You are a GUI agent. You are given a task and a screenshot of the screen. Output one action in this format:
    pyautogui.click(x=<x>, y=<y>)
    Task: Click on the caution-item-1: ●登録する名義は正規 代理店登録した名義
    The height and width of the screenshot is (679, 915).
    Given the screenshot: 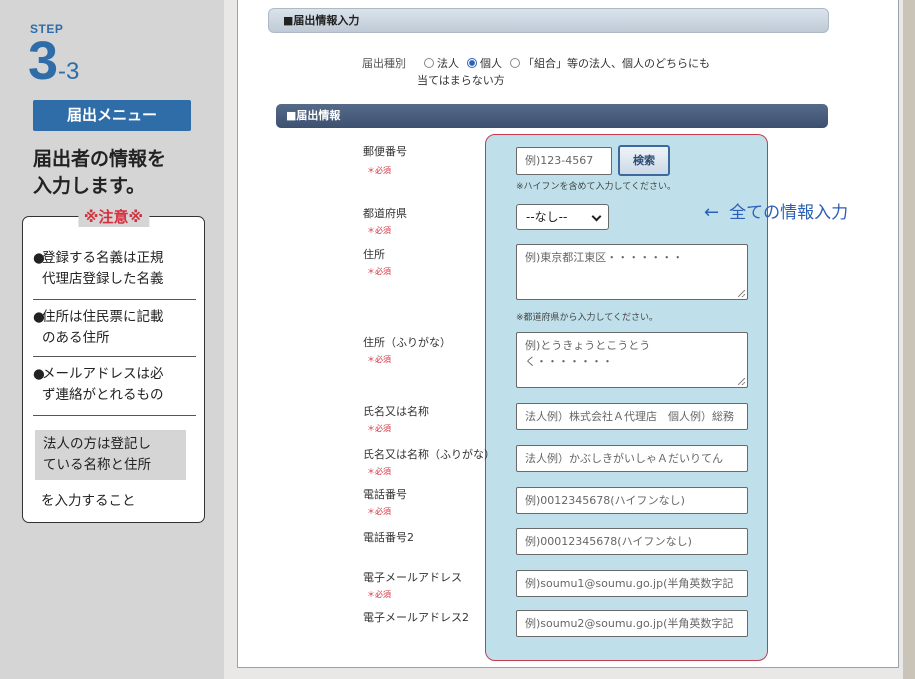 What is the action you would take?
    pyautogui.click(x=114, y=269)
    